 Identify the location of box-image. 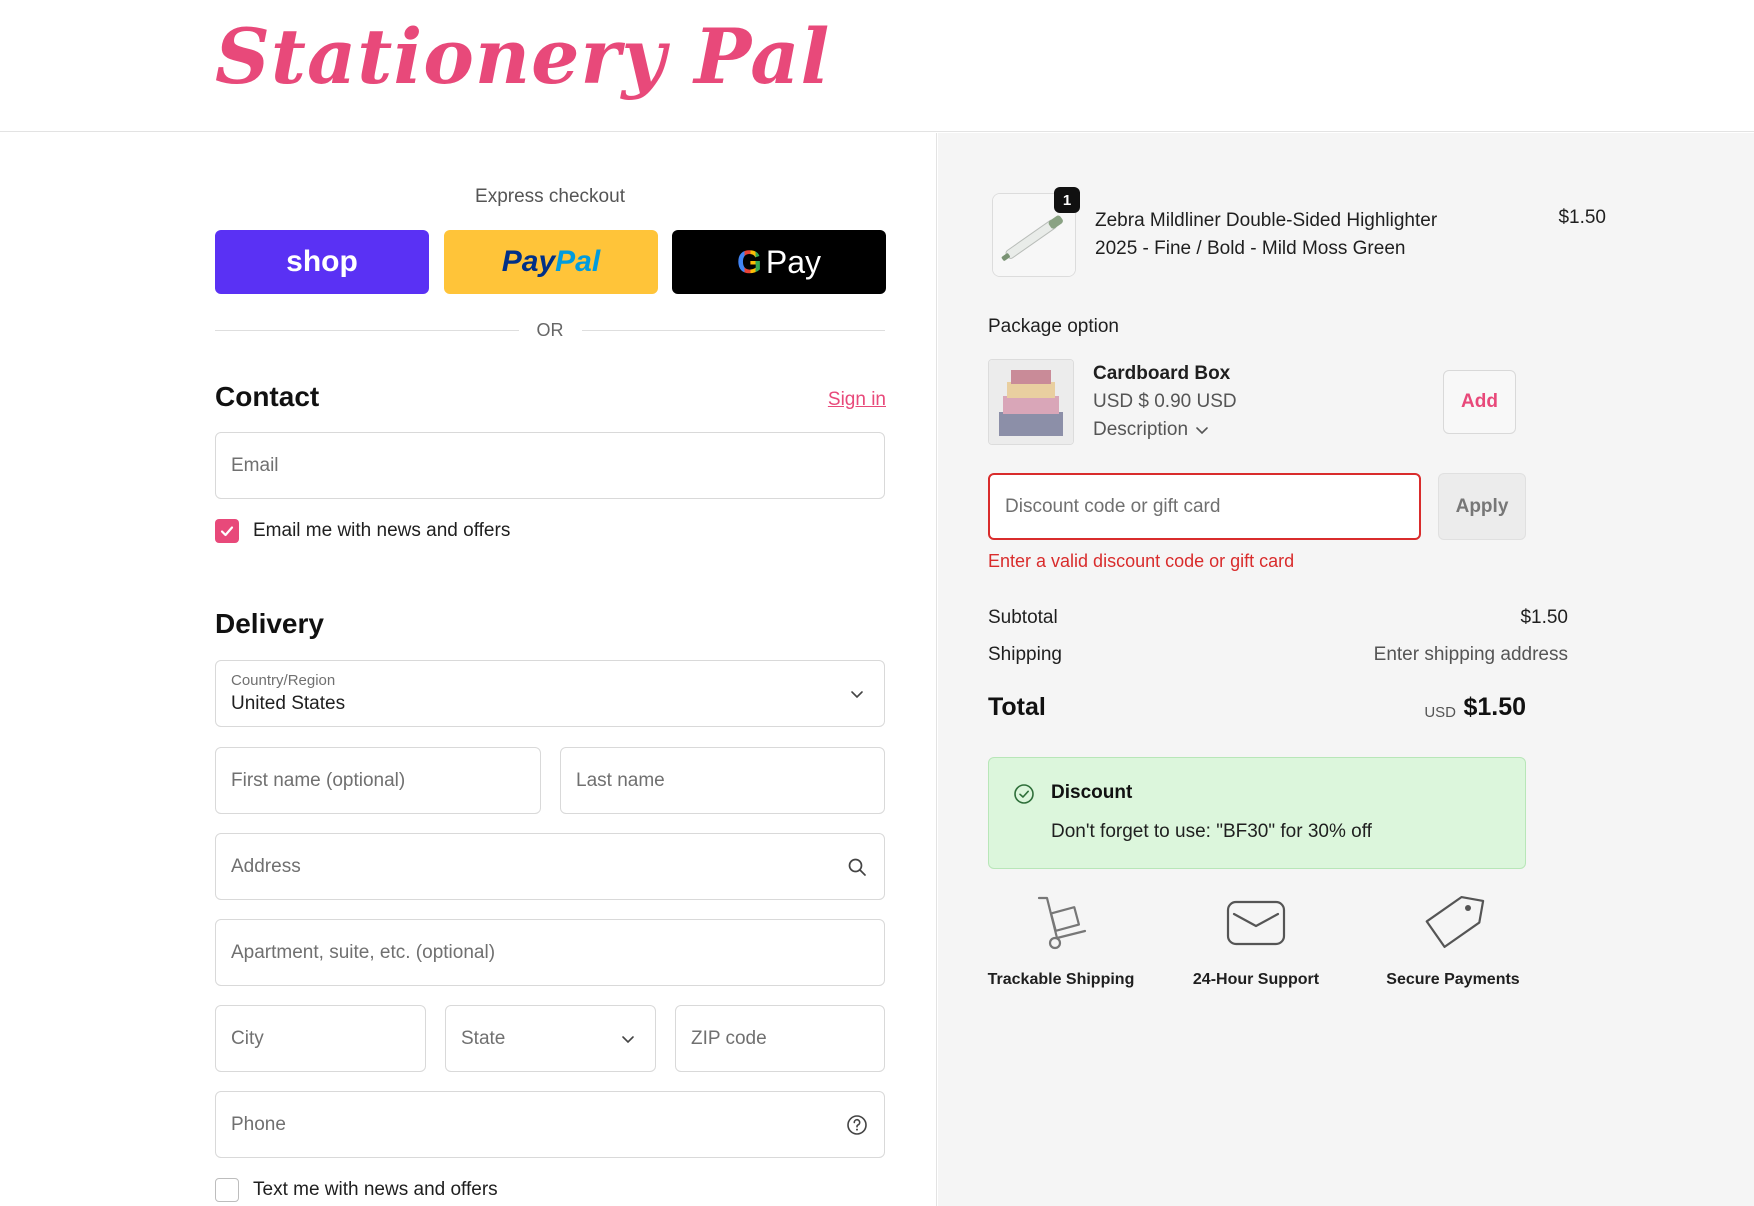
(1031, 402).